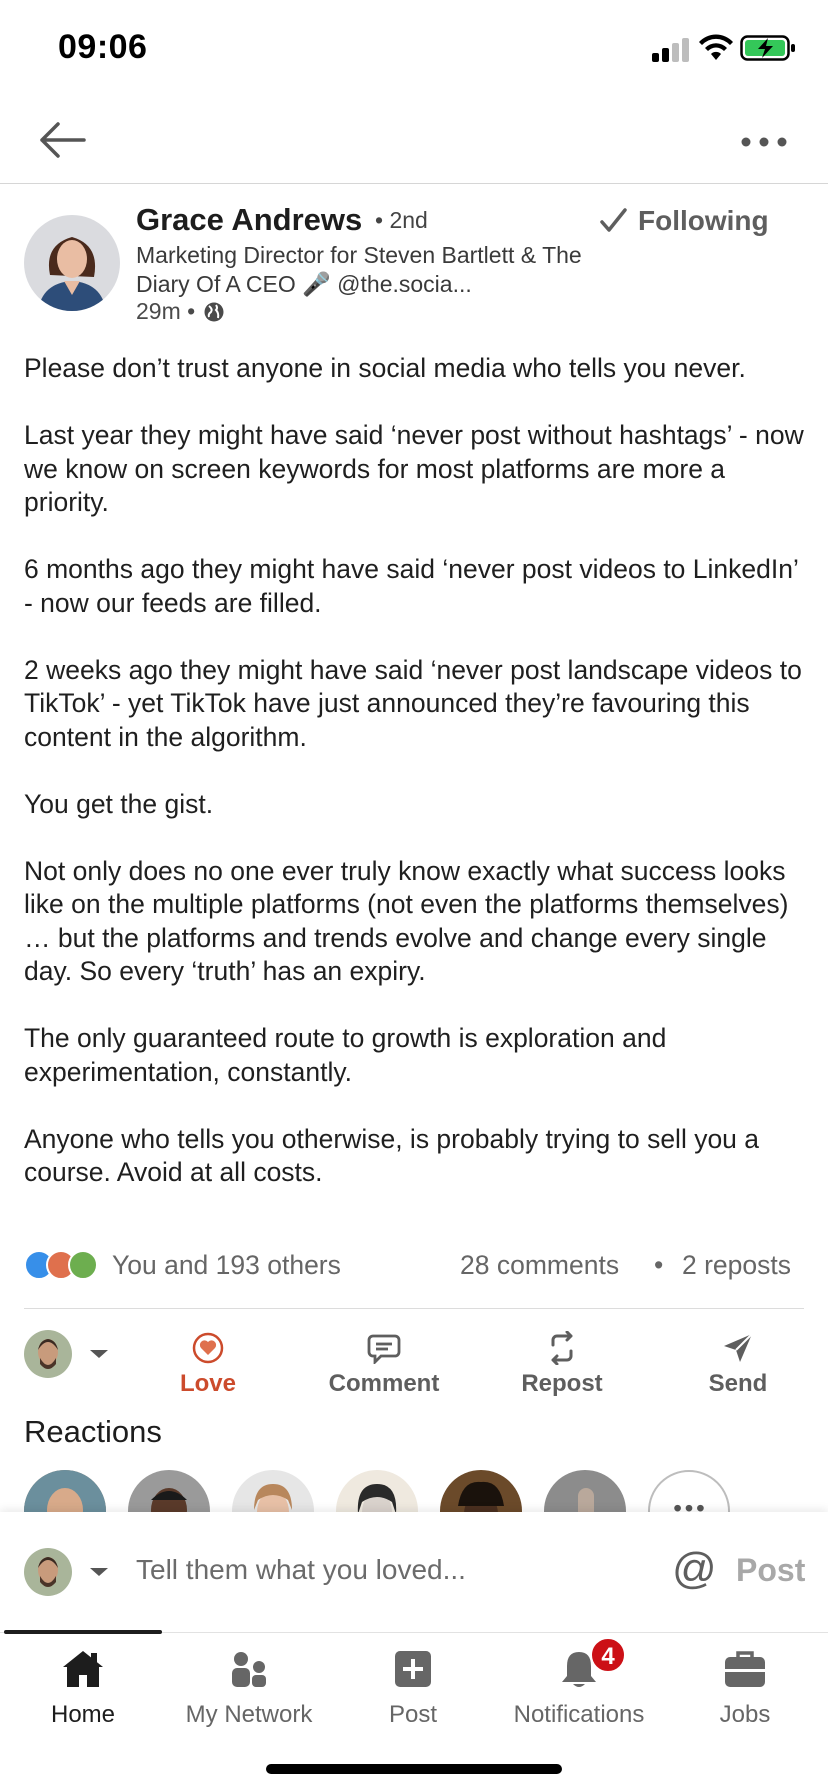  What do you see at coordinates (671, 49) in the screenshot?
I see `cellular-signal-icon` at bounding box center [671, 49].